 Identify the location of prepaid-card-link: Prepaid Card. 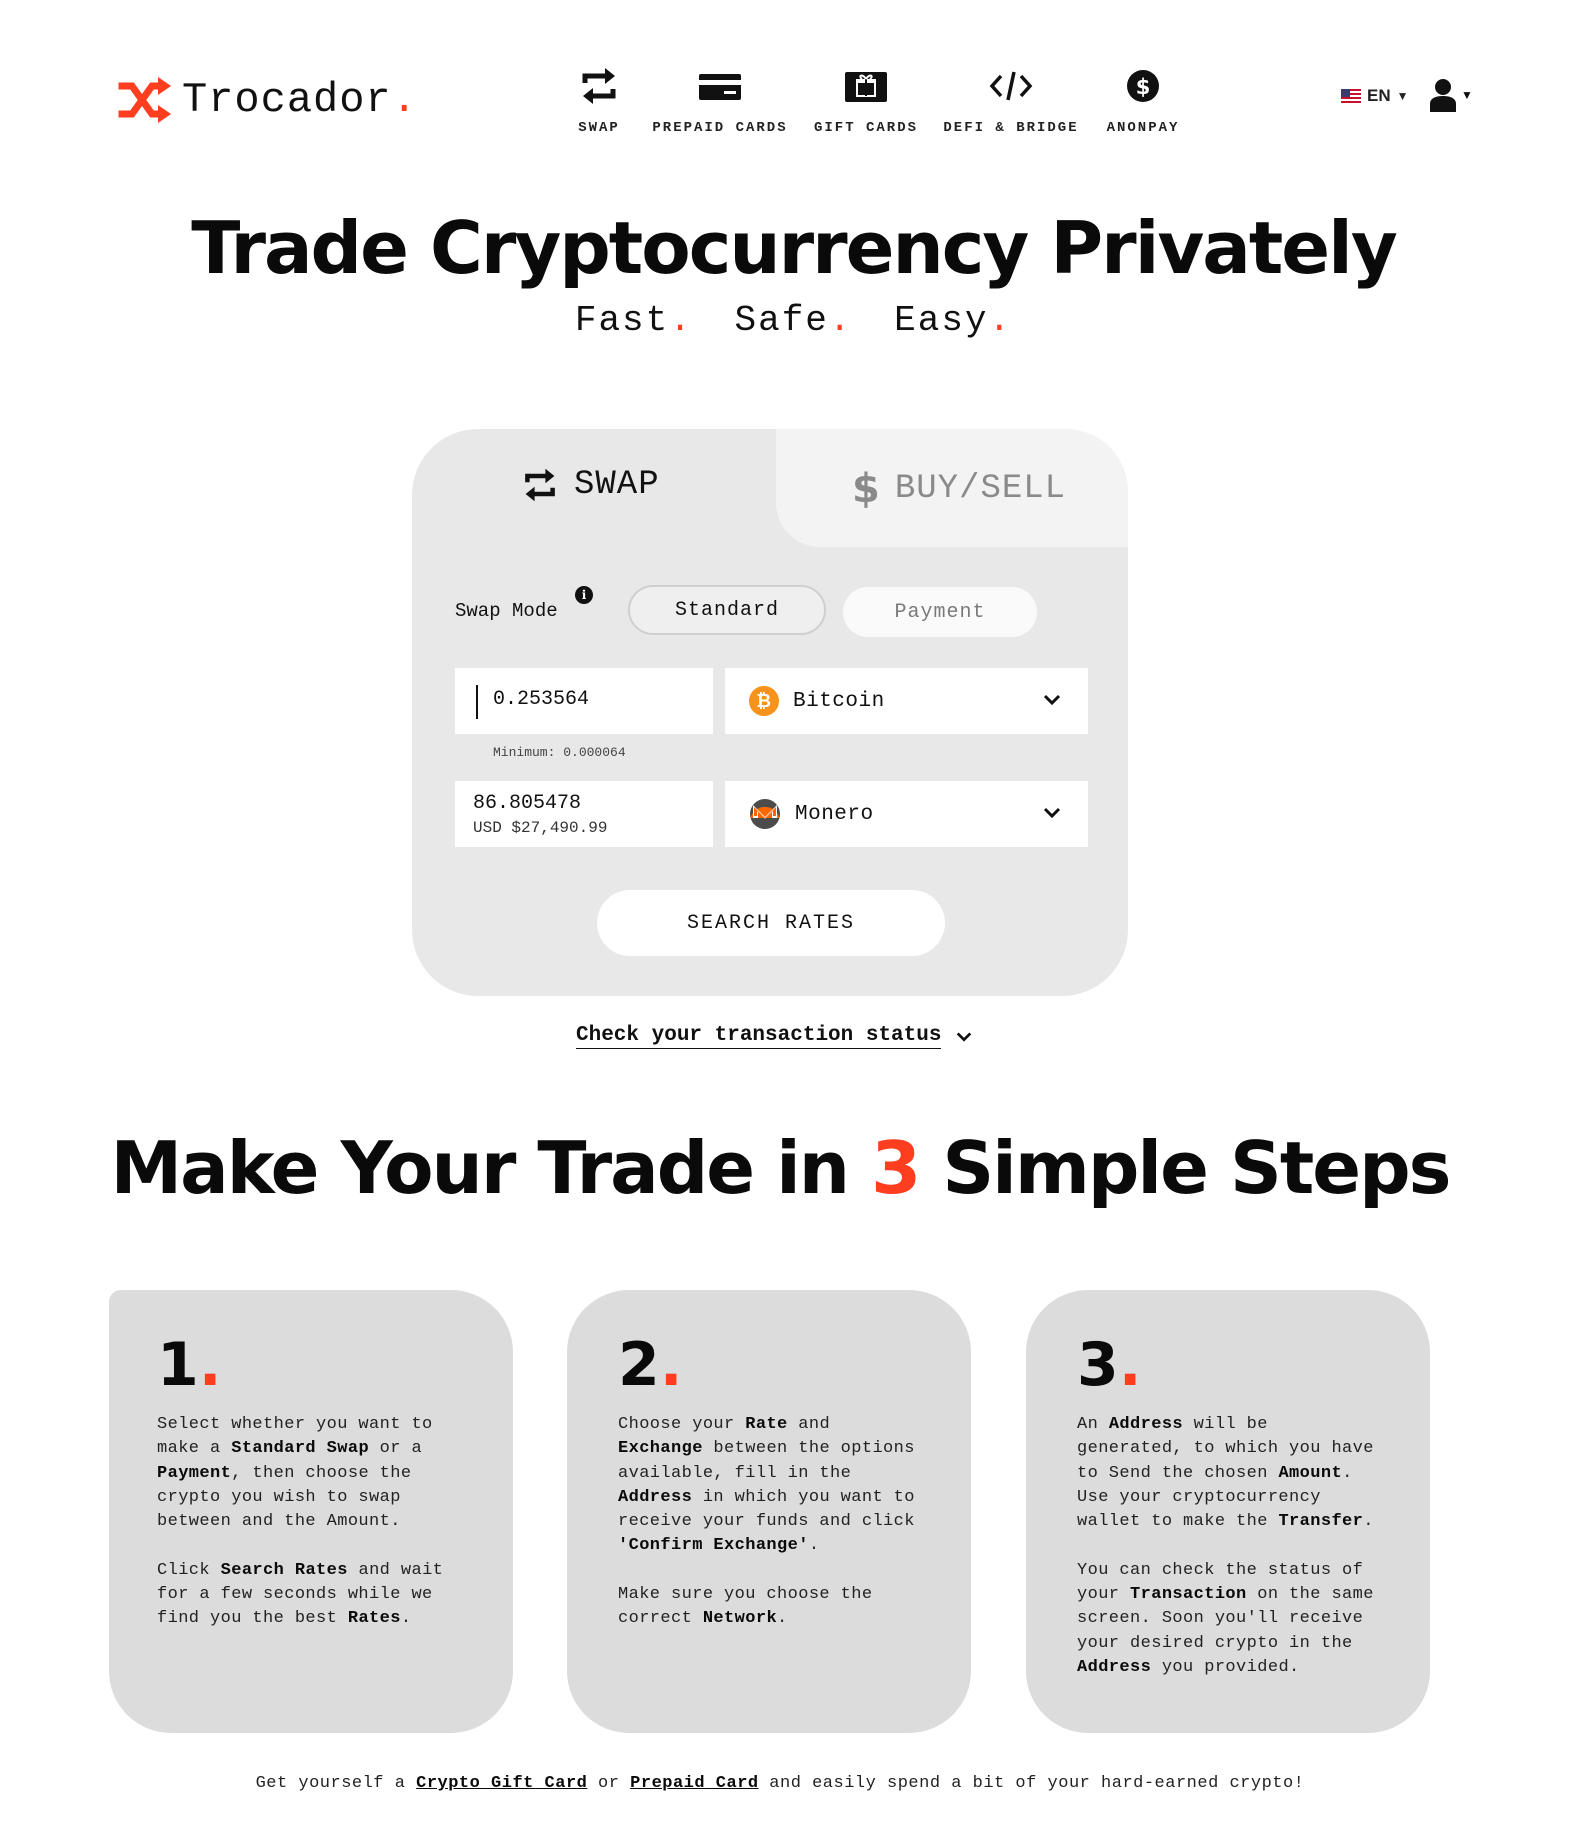
(694, 1783).